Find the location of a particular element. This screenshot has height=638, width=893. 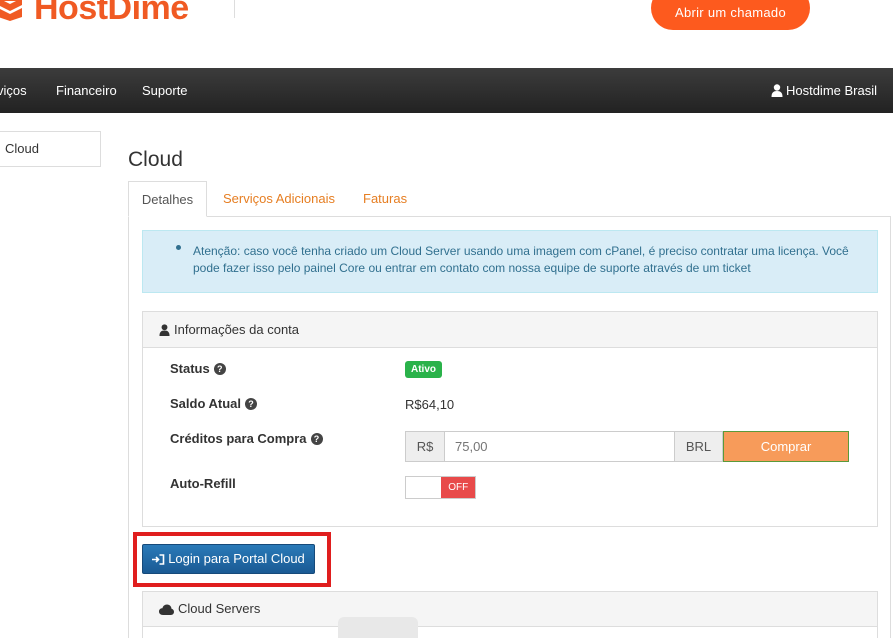

sidebar-item-cloud: Cloud is located at coordinates (50, 149).